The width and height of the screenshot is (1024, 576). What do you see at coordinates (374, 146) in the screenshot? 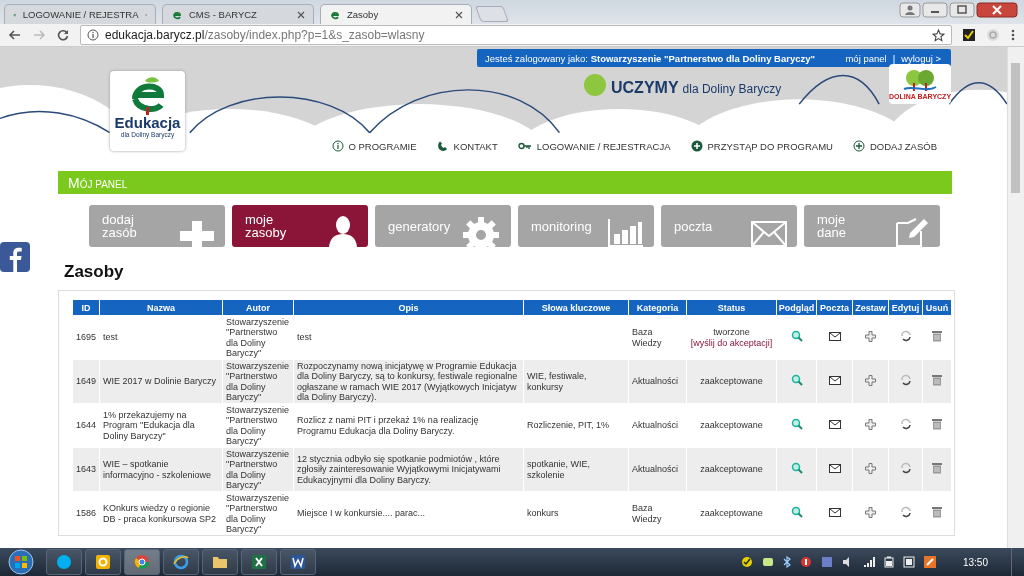
I see `nav-link: O PROGRAMIE` at bounding box center [374, 146].